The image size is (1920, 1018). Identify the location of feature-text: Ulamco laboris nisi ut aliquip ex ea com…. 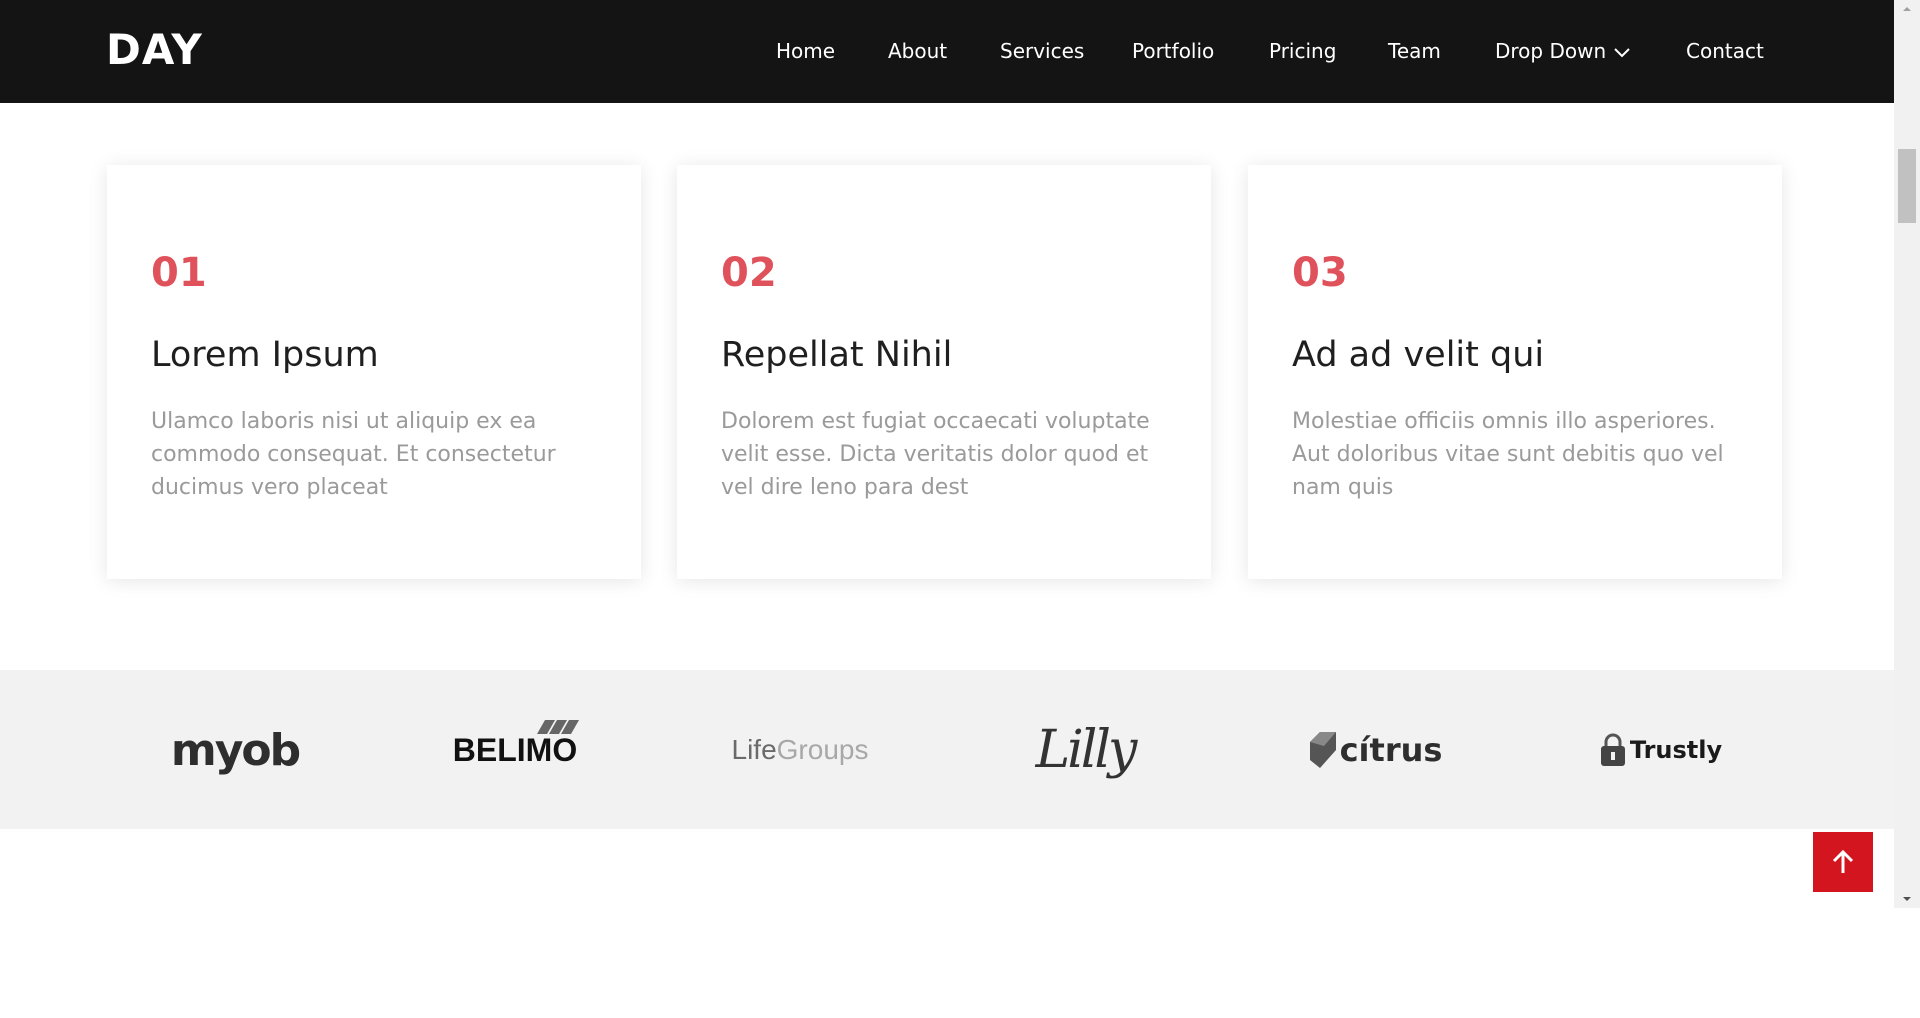
(353, 454).